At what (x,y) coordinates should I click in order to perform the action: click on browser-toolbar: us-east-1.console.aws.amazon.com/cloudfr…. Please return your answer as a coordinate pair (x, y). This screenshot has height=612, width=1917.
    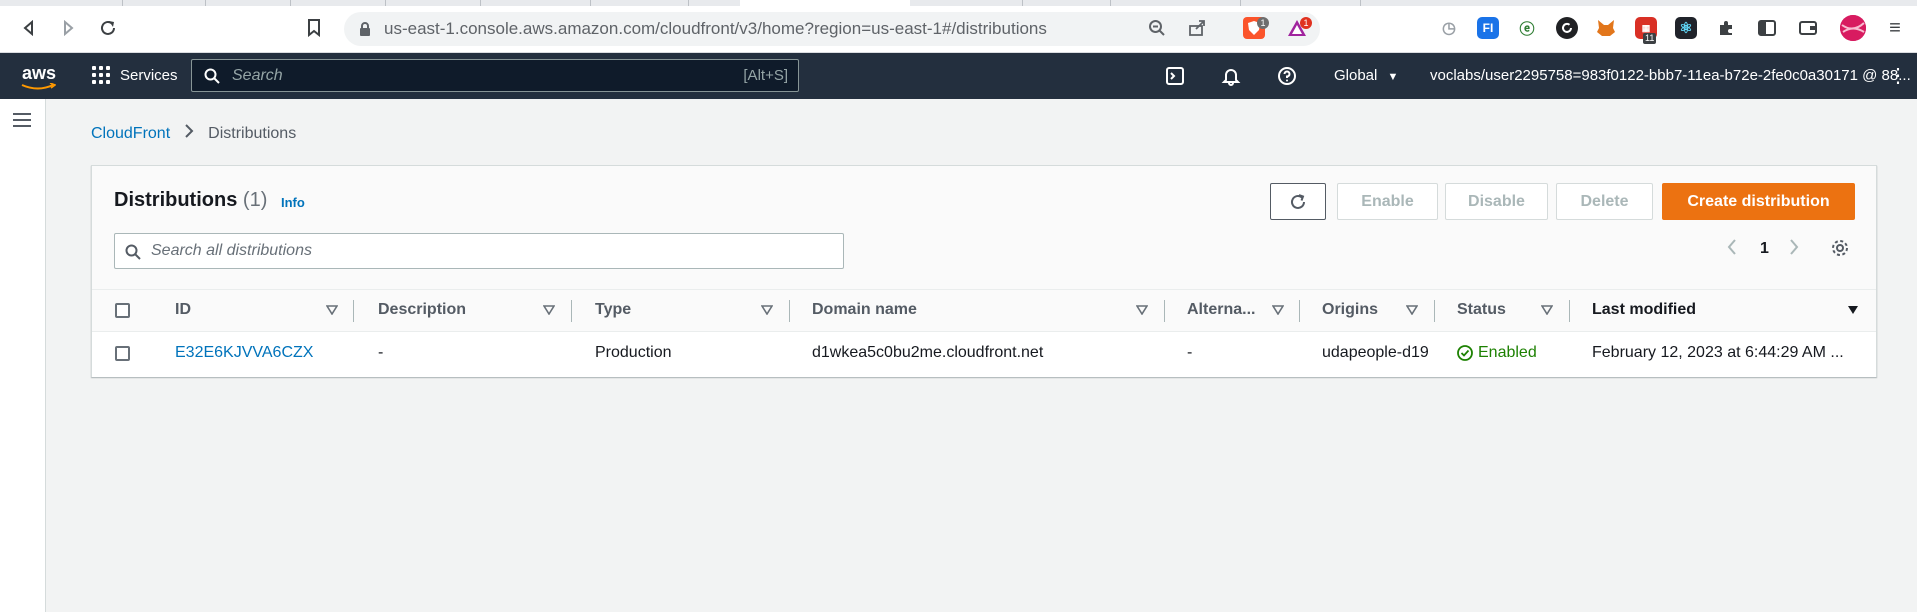
    Looking at the image, I should click on (958, 26).